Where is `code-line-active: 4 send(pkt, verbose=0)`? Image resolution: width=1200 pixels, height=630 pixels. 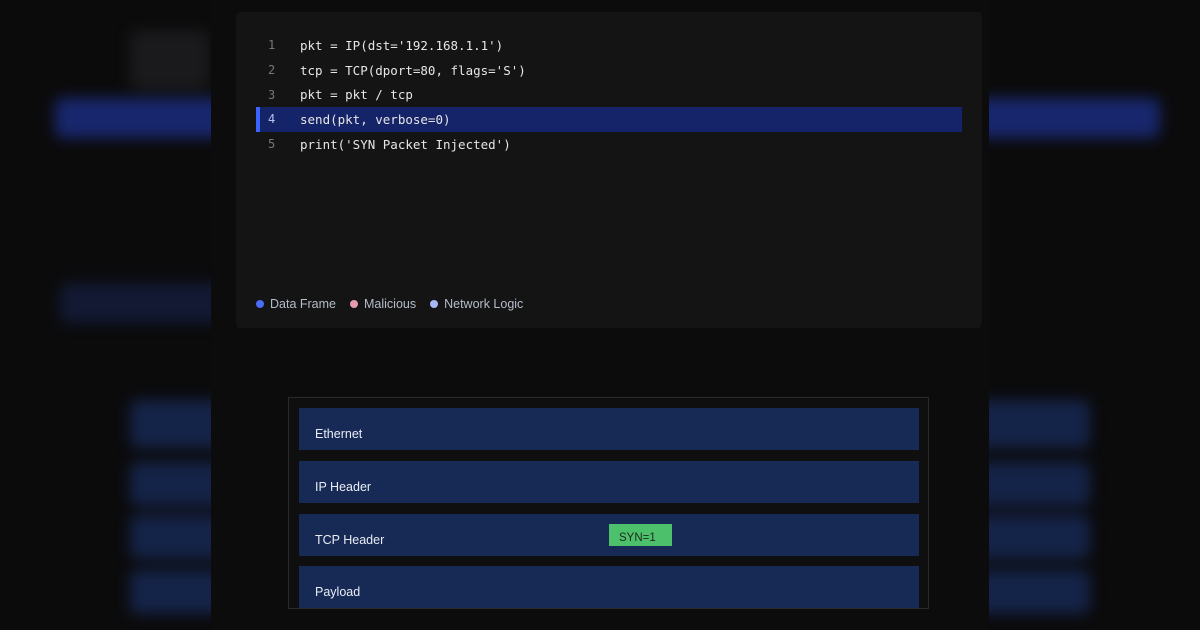
code-line-active: 4 send(pkt, verbose=0) is located at coordinates (609, 119).